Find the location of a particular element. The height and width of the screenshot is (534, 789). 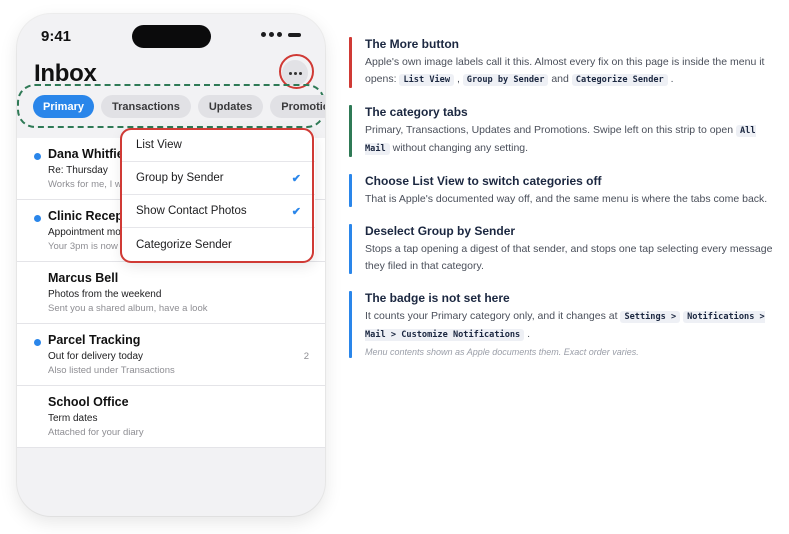

message-sender: Marcus Bell is located at coordinates (83, 278).